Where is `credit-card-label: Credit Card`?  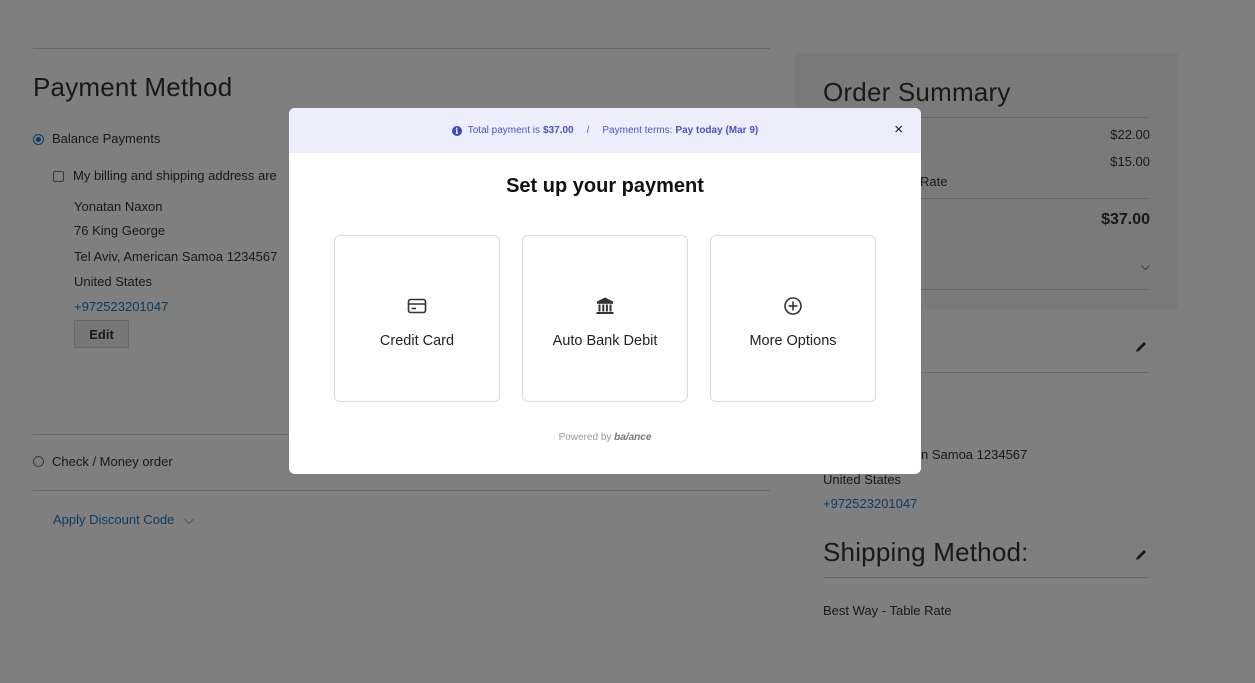
credit-card-label: Credit Card is located at coordinates (417, 341).